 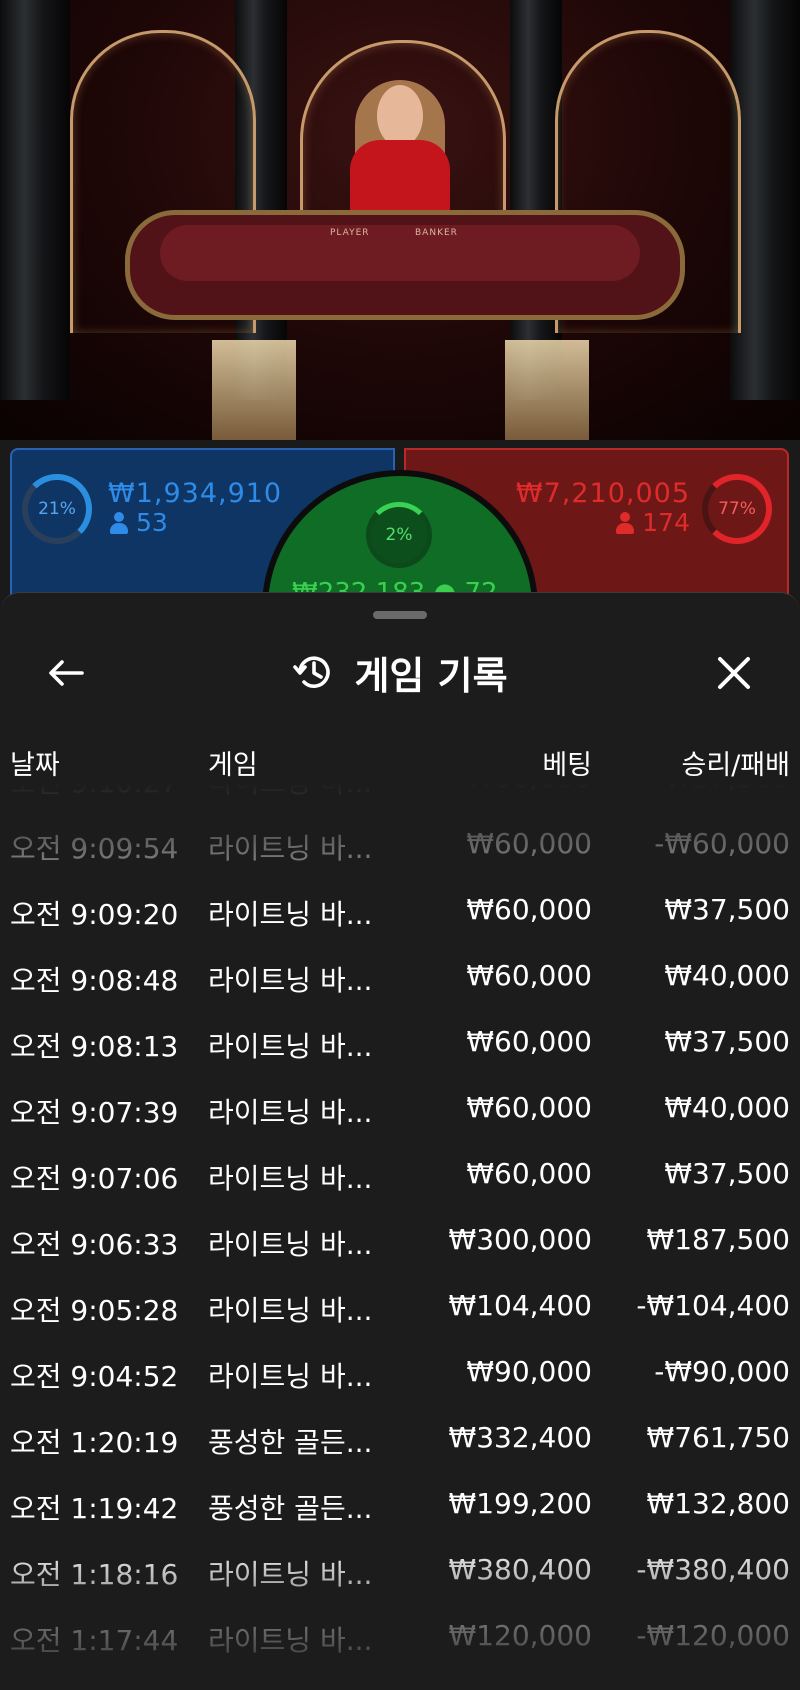 I want to click on row-result: ₩187,500, so click(x=718, y=1239).